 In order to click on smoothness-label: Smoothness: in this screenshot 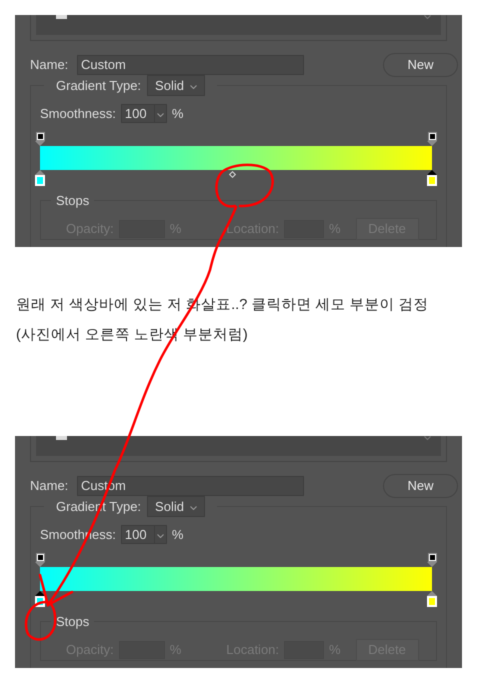, I will do `click(78, 114)`.